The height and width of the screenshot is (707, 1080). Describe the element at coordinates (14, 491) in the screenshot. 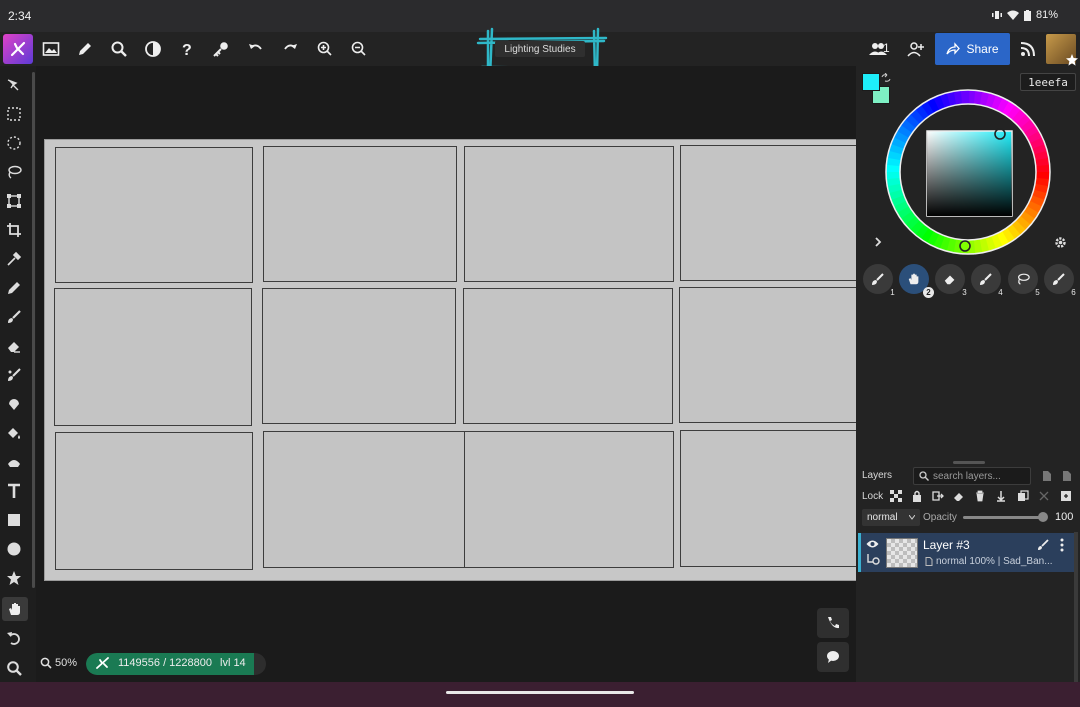

I see `tool-text` at that location.